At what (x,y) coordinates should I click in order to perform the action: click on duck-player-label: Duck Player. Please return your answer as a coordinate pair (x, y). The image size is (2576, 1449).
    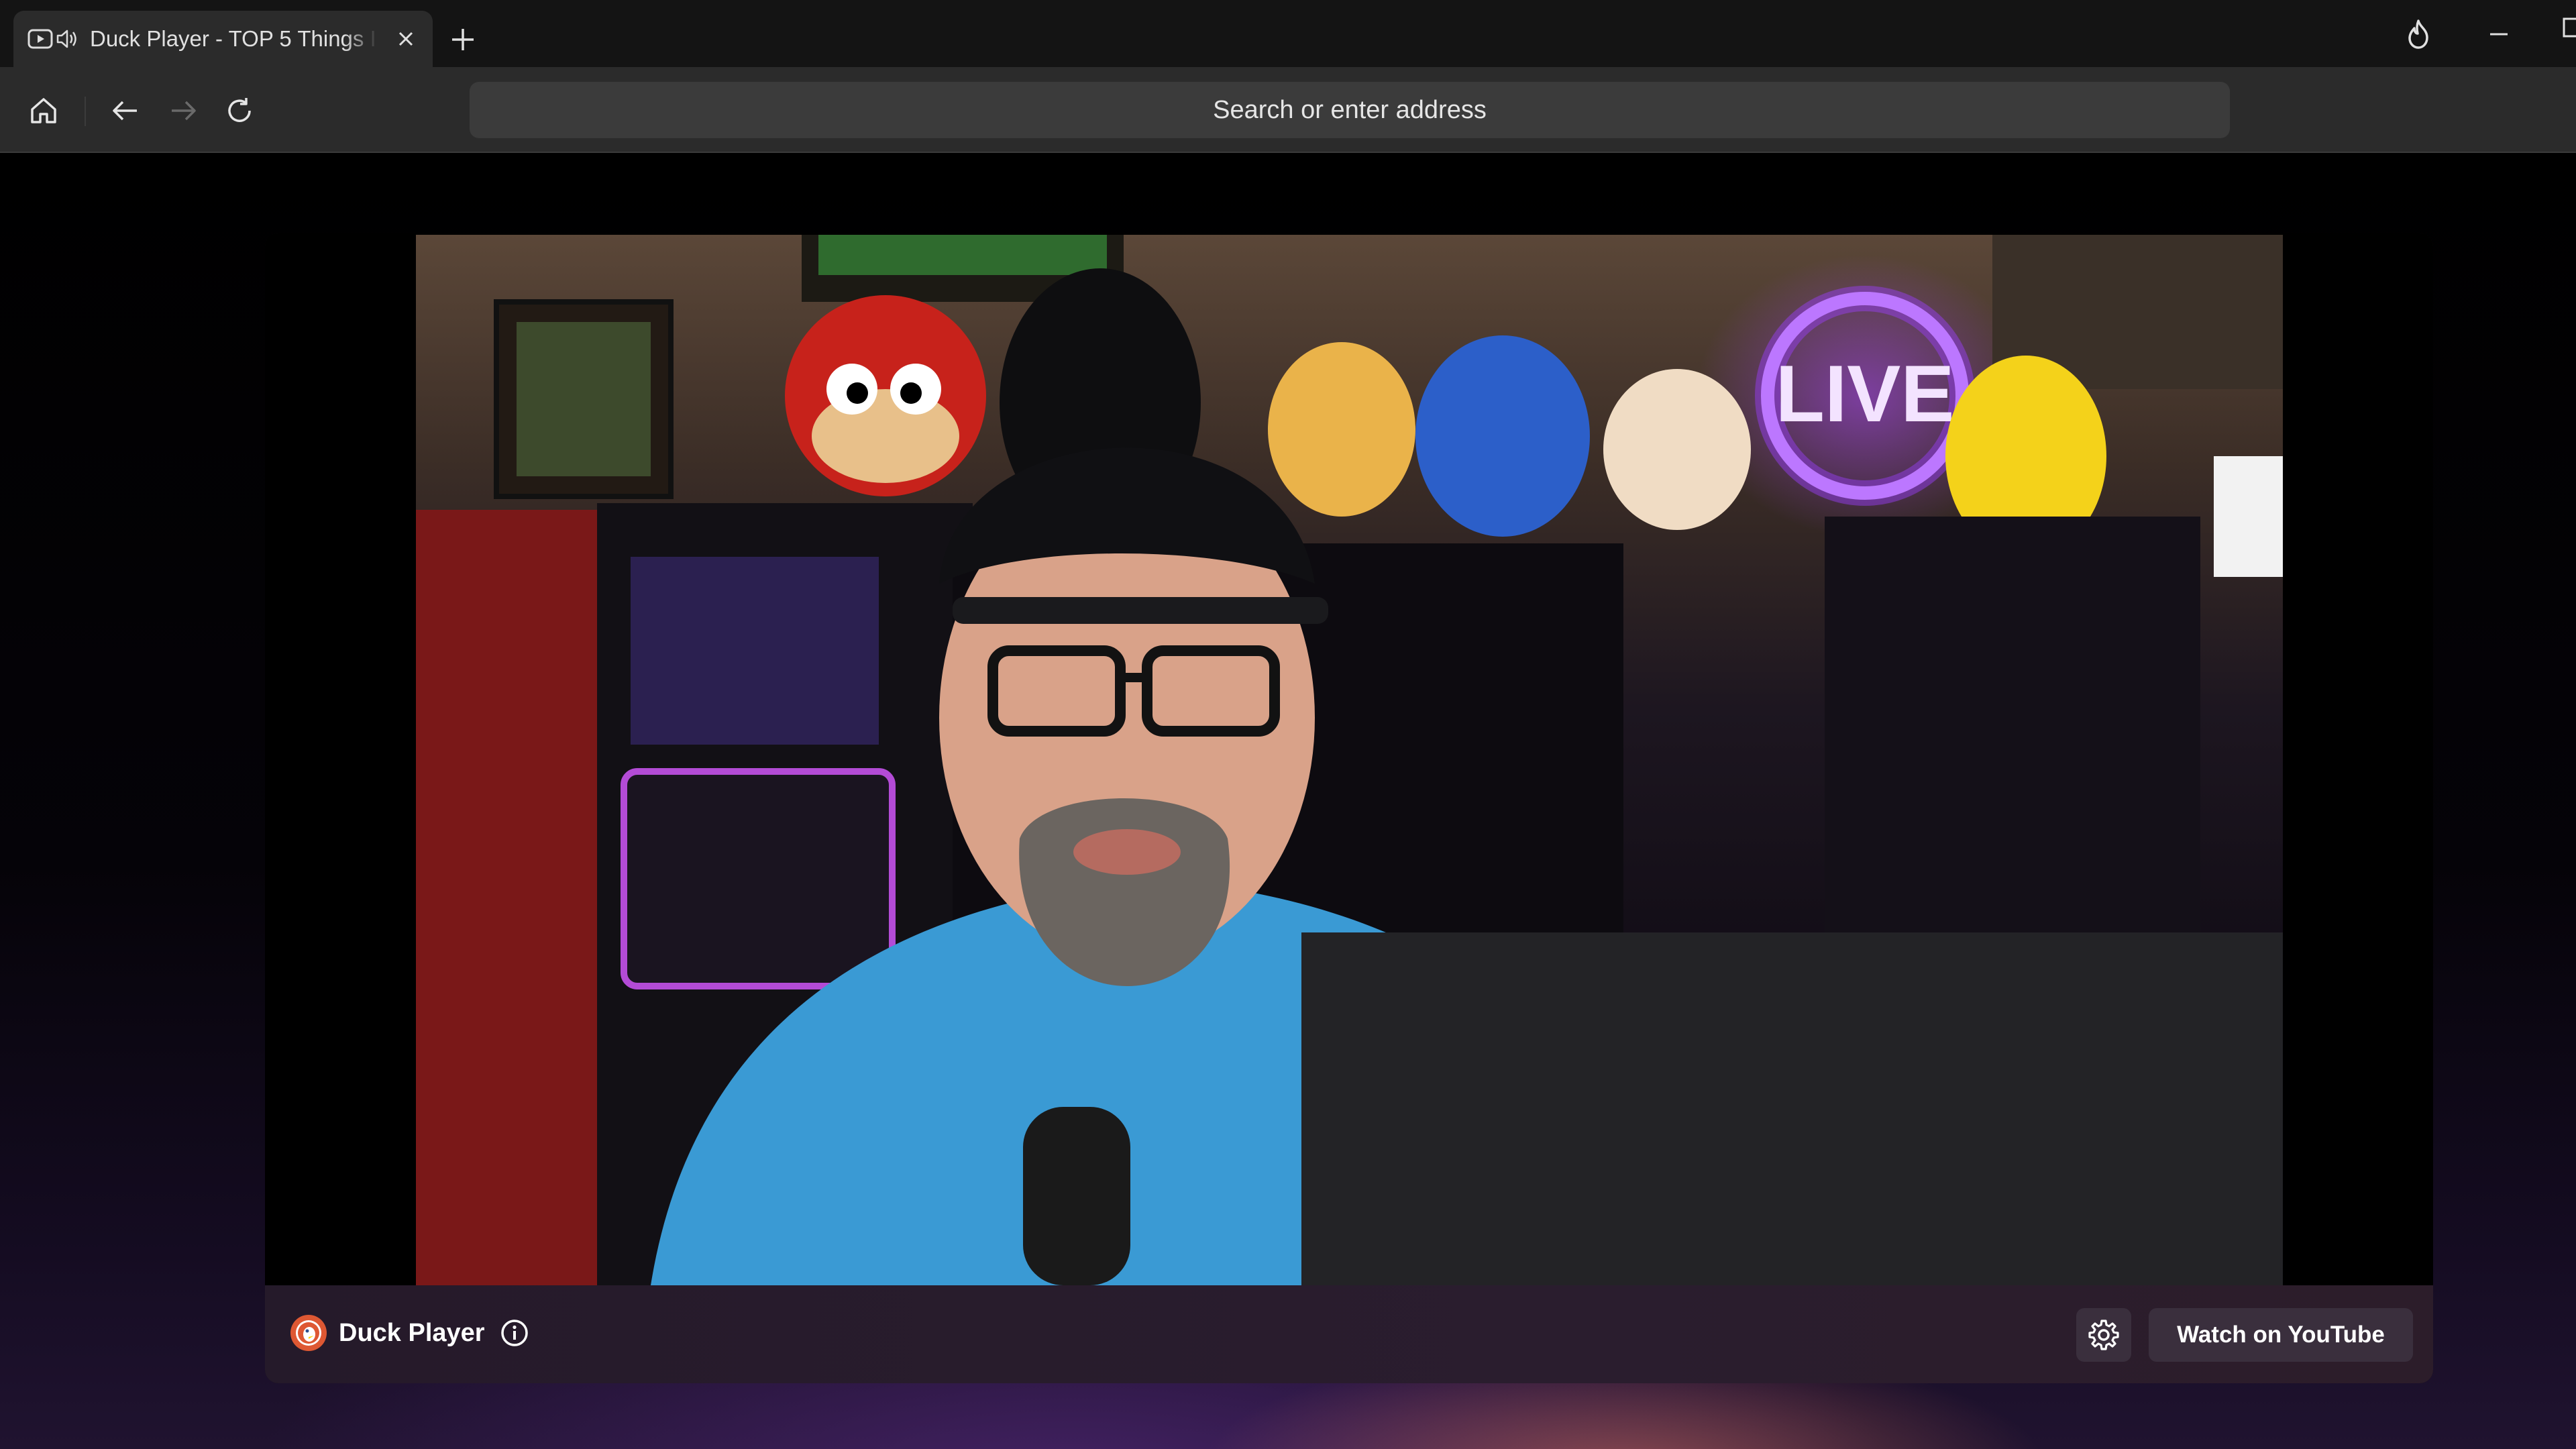
    Looking at the image, I should click on (412, 1332).